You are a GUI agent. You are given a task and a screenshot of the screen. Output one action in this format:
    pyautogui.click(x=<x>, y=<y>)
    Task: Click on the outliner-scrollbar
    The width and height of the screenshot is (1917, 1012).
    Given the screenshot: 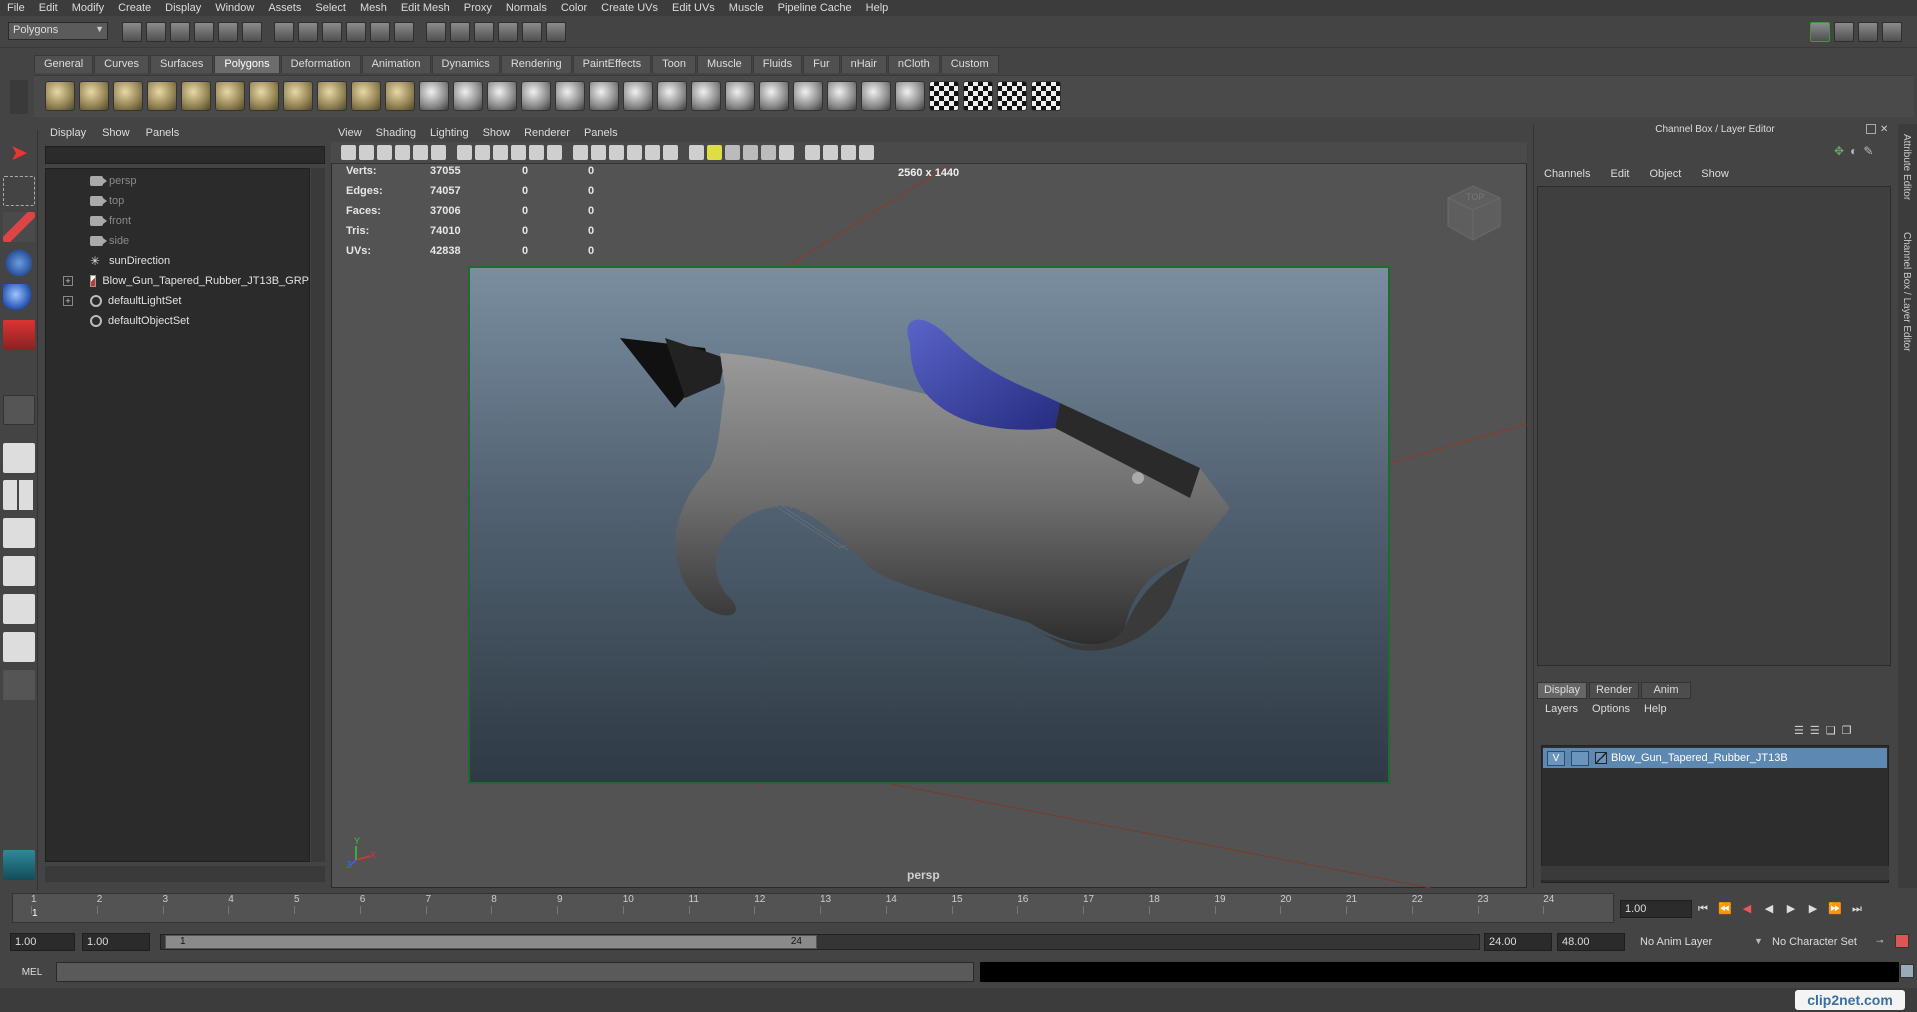 What is the action you would take?
    pyautogui.click(x=318, y=515)
    